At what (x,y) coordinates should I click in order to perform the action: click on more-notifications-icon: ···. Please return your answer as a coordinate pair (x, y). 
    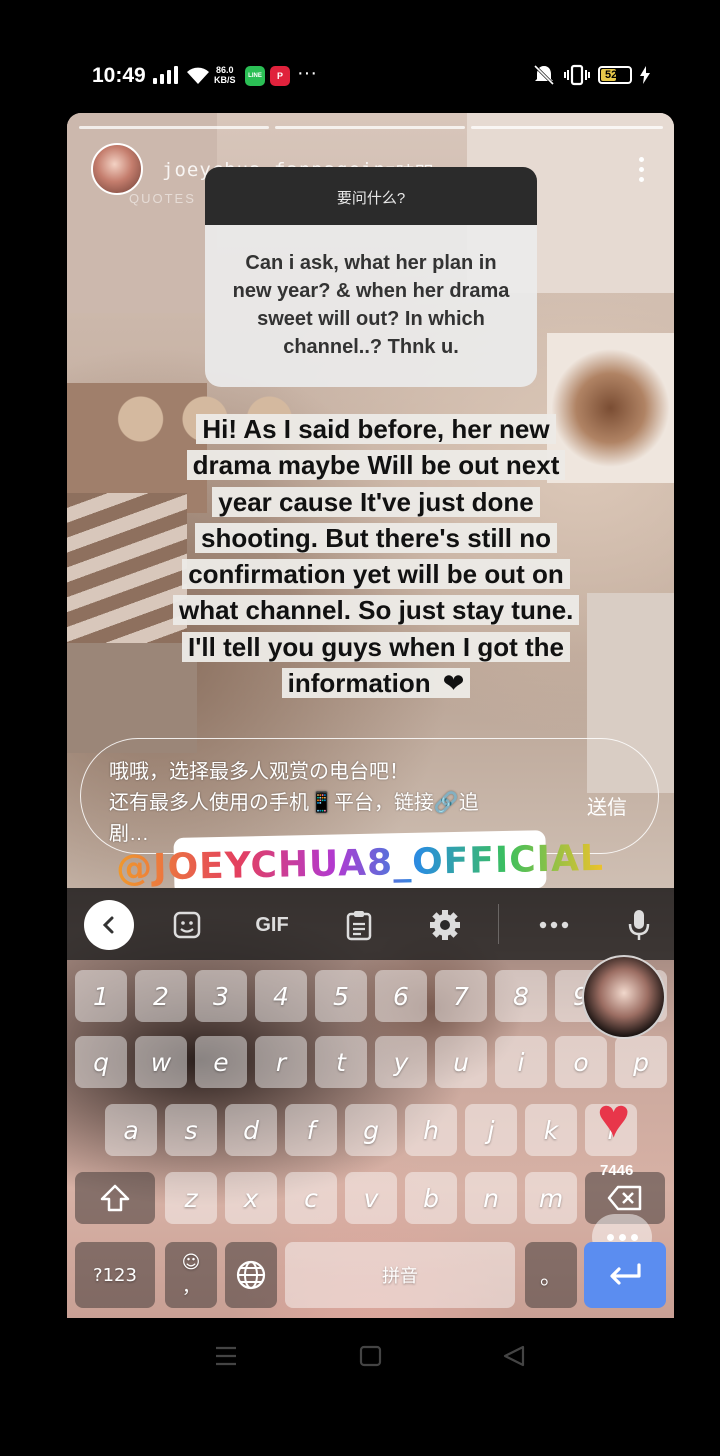
    Looking at the image, I should click on (307, 73).